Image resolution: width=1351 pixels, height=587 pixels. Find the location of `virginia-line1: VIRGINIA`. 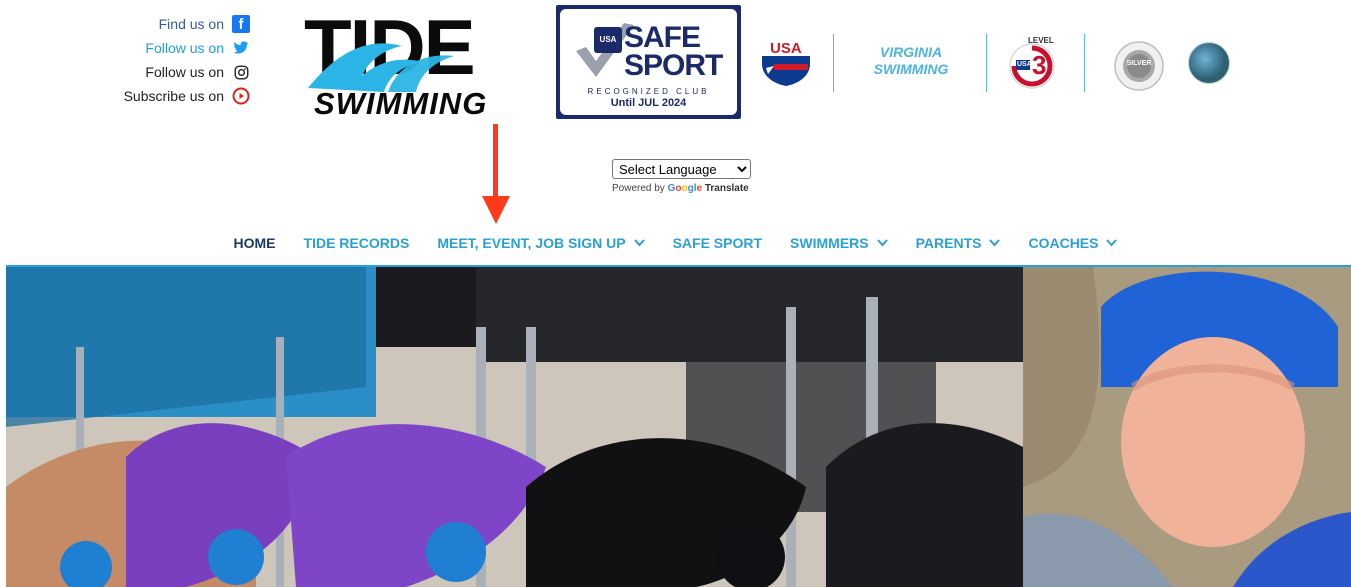

virginia-line1: VIRGINIA is located at coordinates (911, 52).